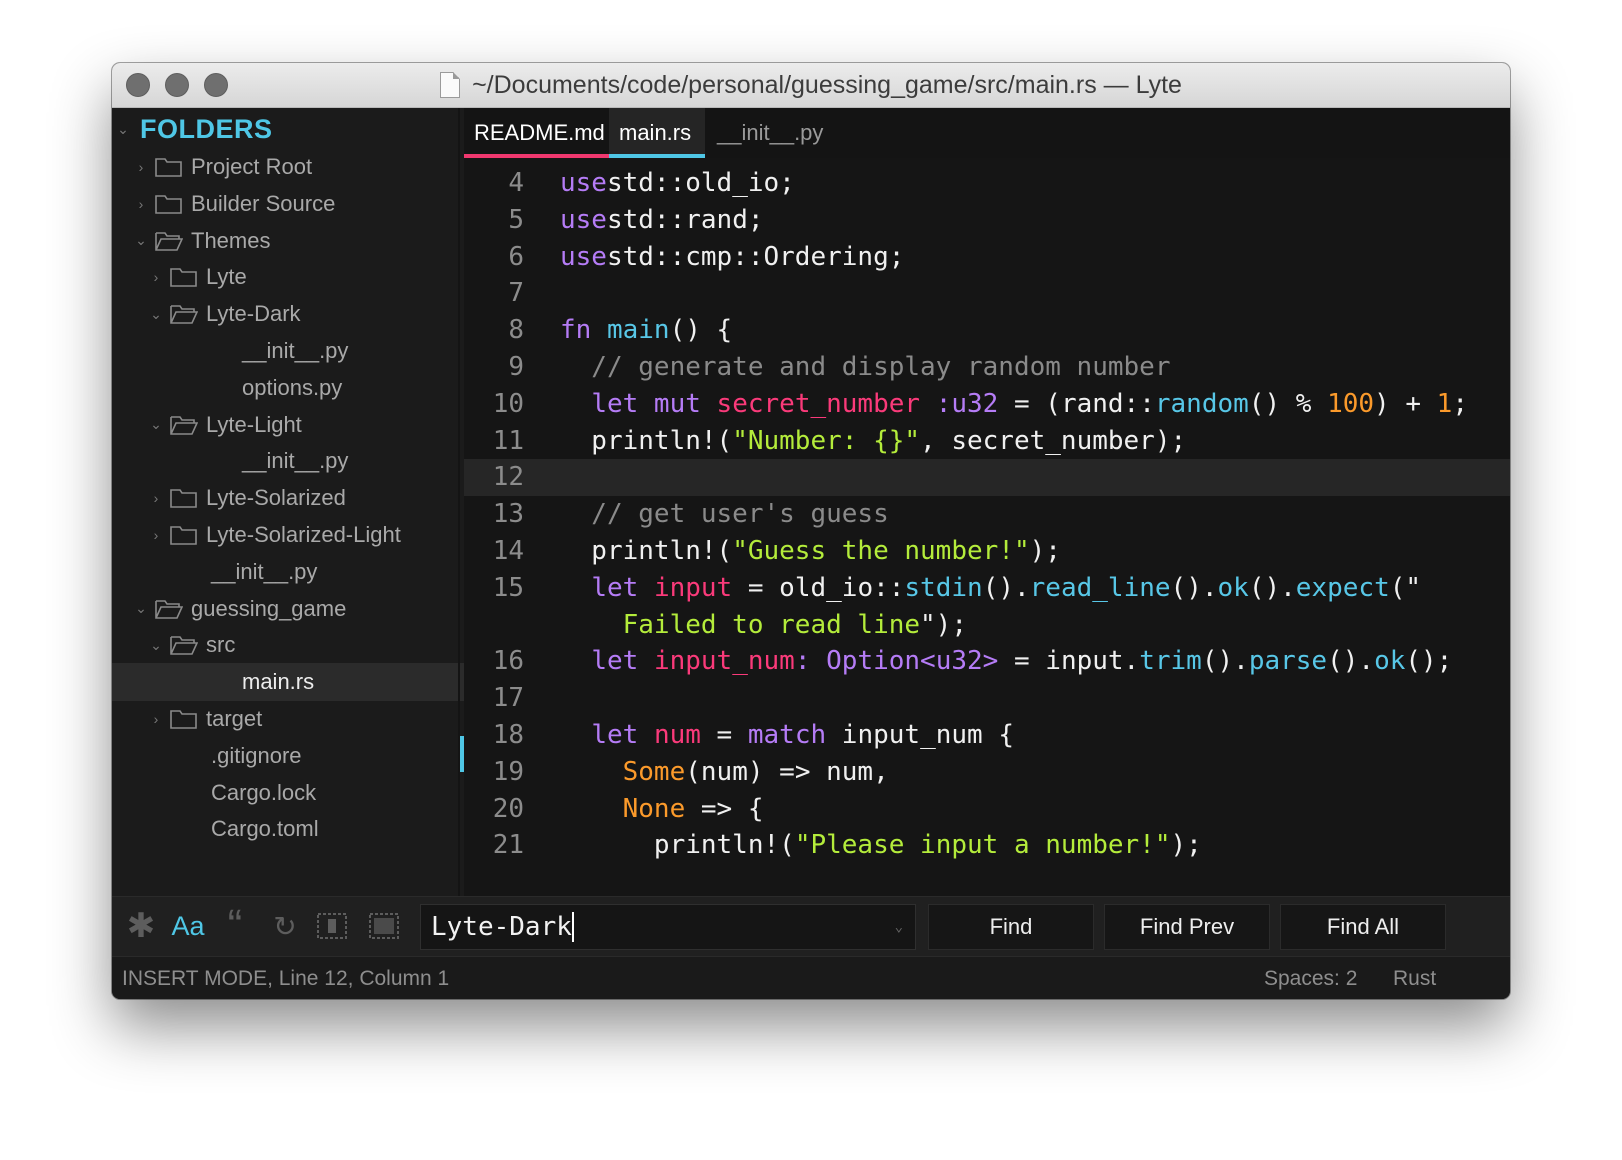 The width and height of the screenshot is (1622, 1160). Describe the element at coordinates (508, 587) in the screenshot. I see `line-number: 15` at that location.